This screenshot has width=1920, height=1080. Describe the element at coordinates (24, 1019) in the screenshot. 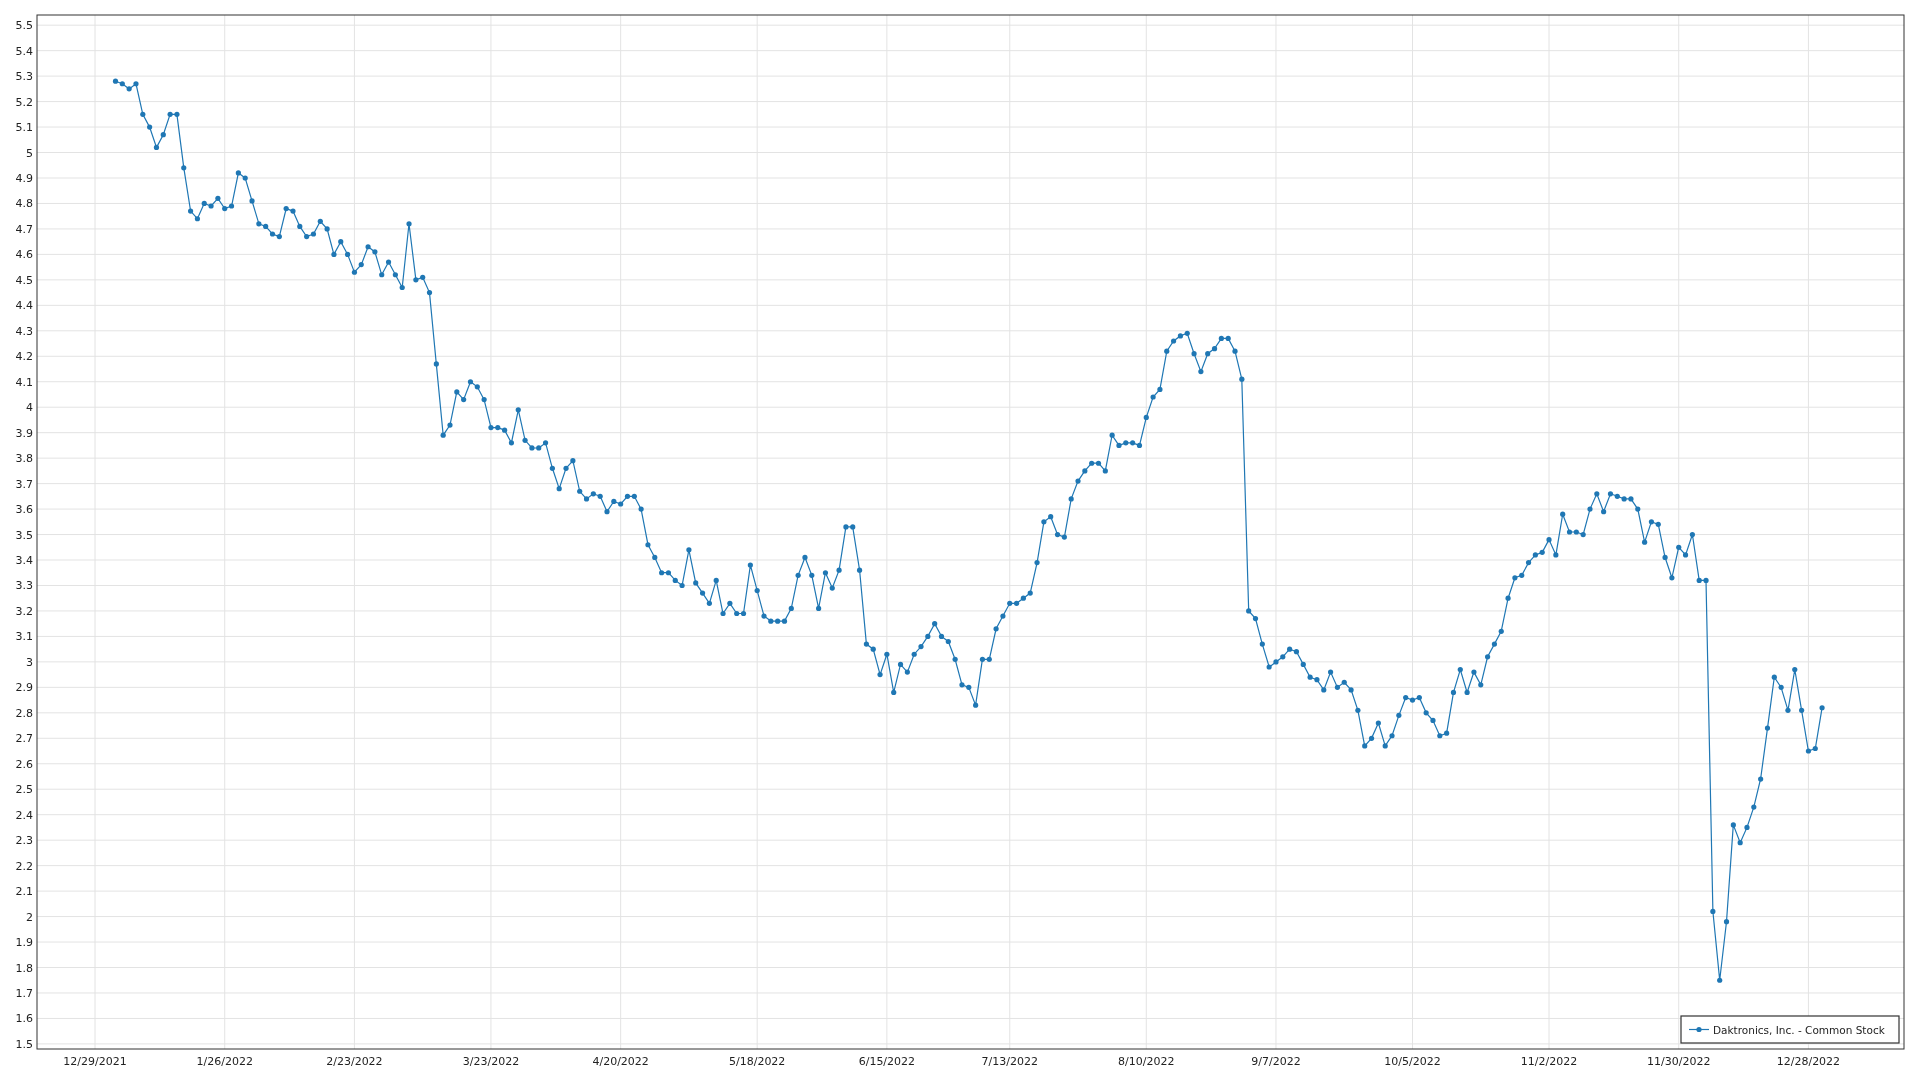

I see `y-axis-label: 1.6` at that location.